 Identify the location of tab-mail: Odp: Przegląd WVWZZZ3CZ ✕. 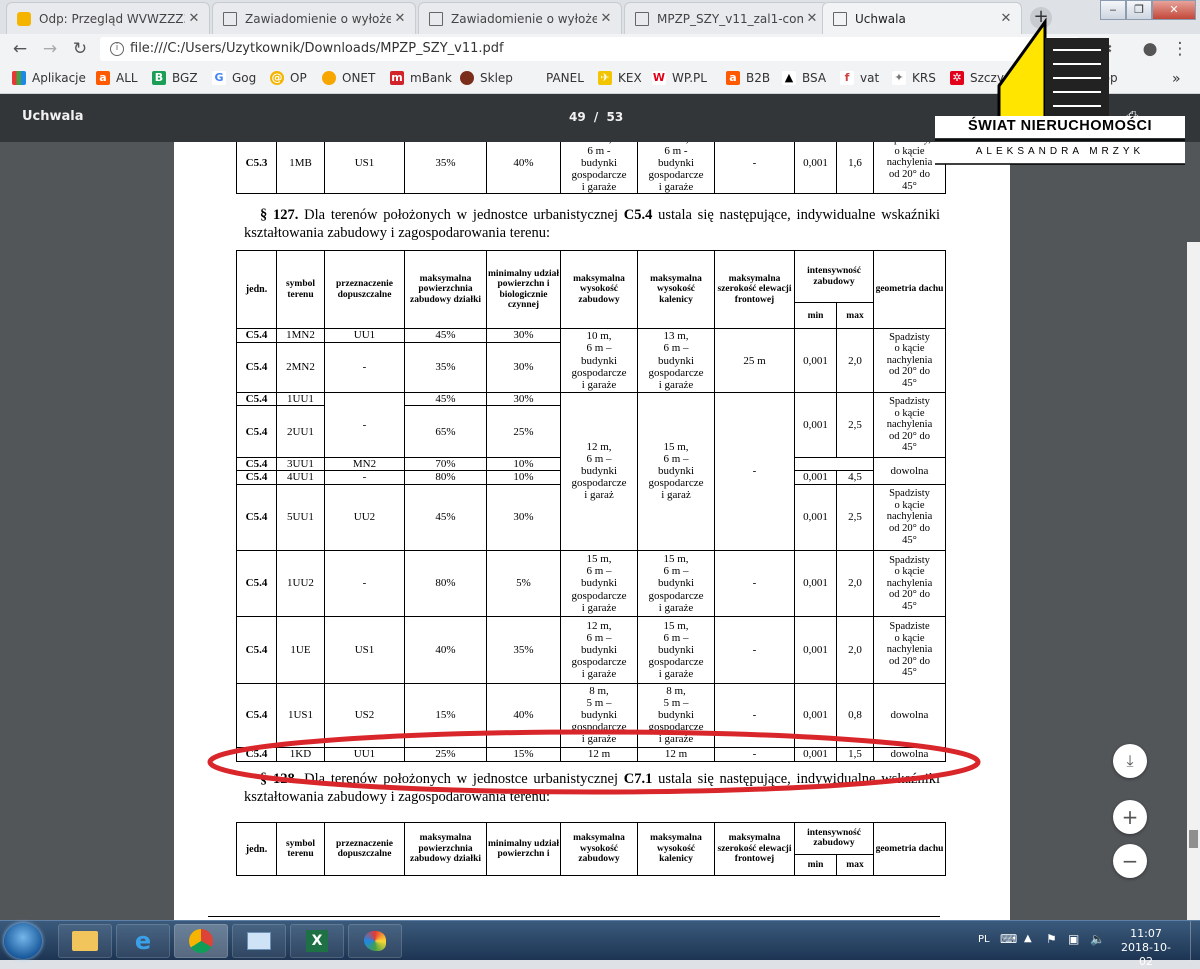
(108, 18).